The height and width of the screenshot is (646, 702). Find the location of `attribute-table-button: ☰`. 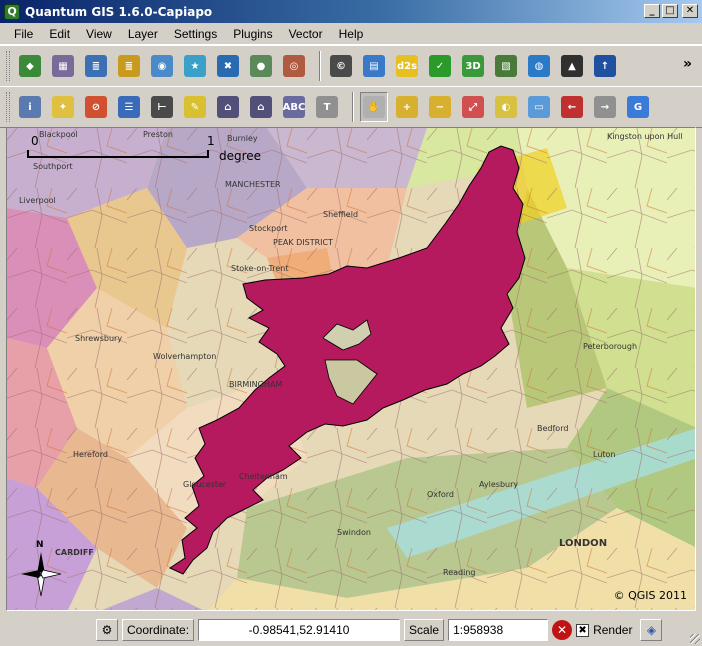

attribute-table-button: ☰ is located at coordinates (129, 107).